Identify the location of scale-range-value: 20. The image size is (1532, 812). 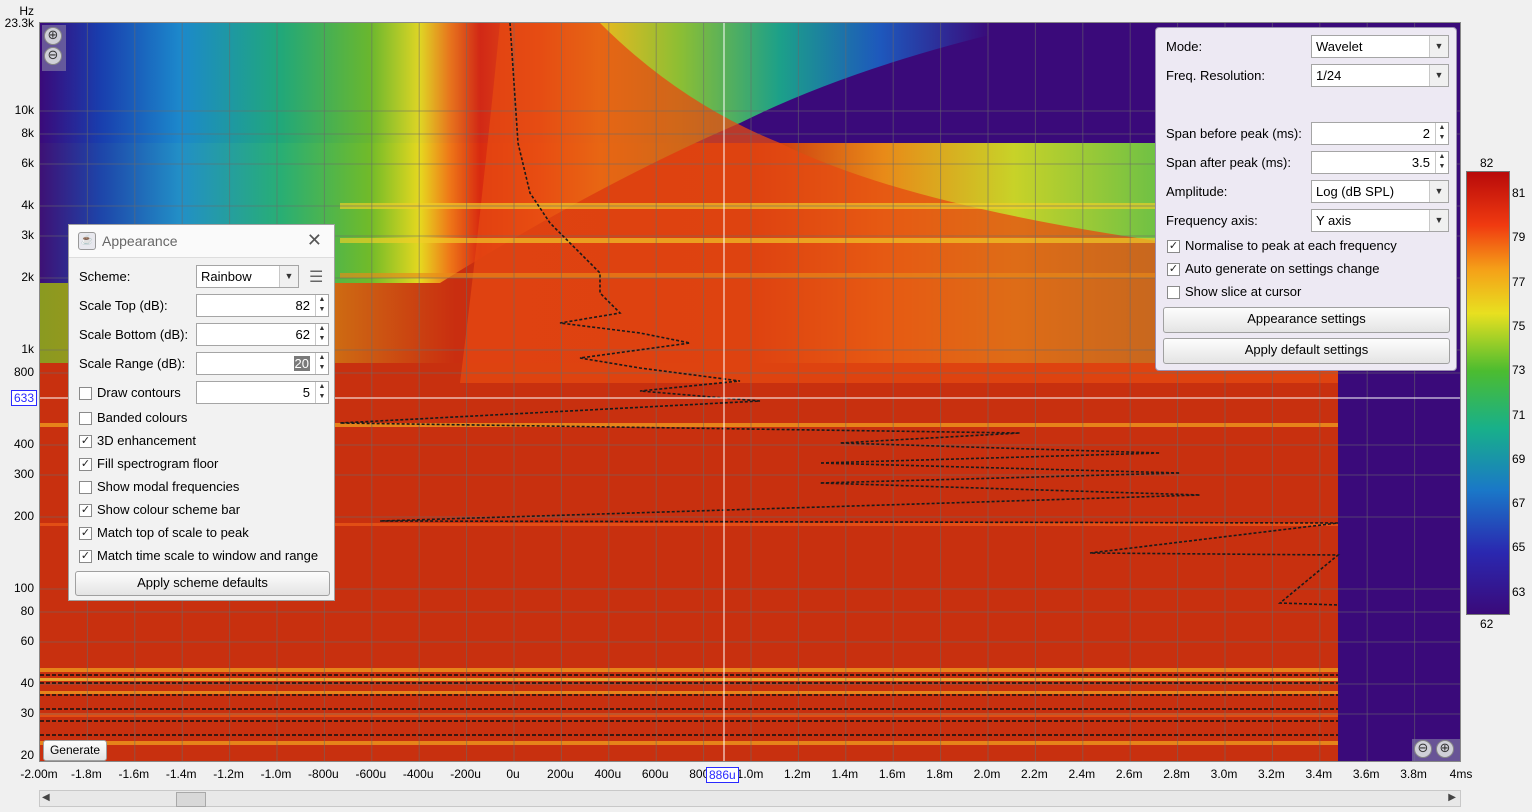
(301, 363).